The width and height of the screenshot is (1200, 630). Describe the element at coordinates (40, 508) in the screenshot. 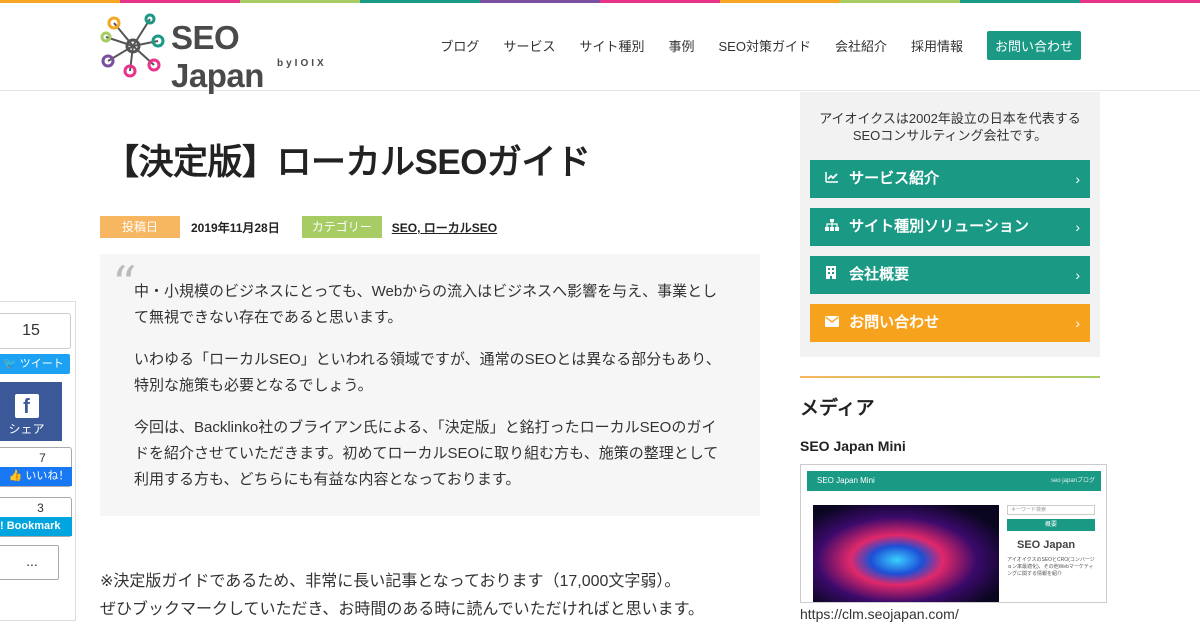

I see `bookmark-count: 3` at that location.